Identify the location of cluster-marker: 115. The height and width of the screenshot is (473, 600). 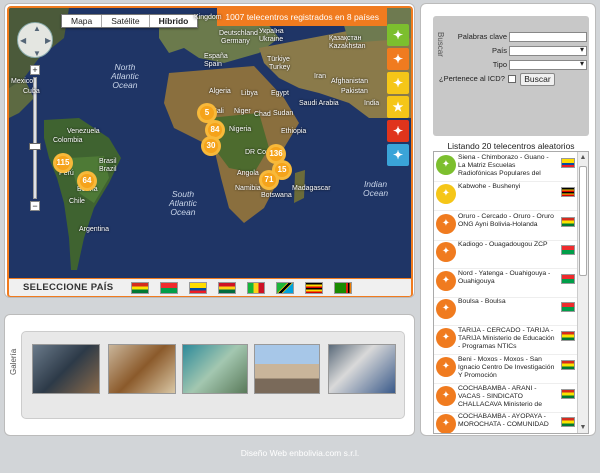
(63, 163).